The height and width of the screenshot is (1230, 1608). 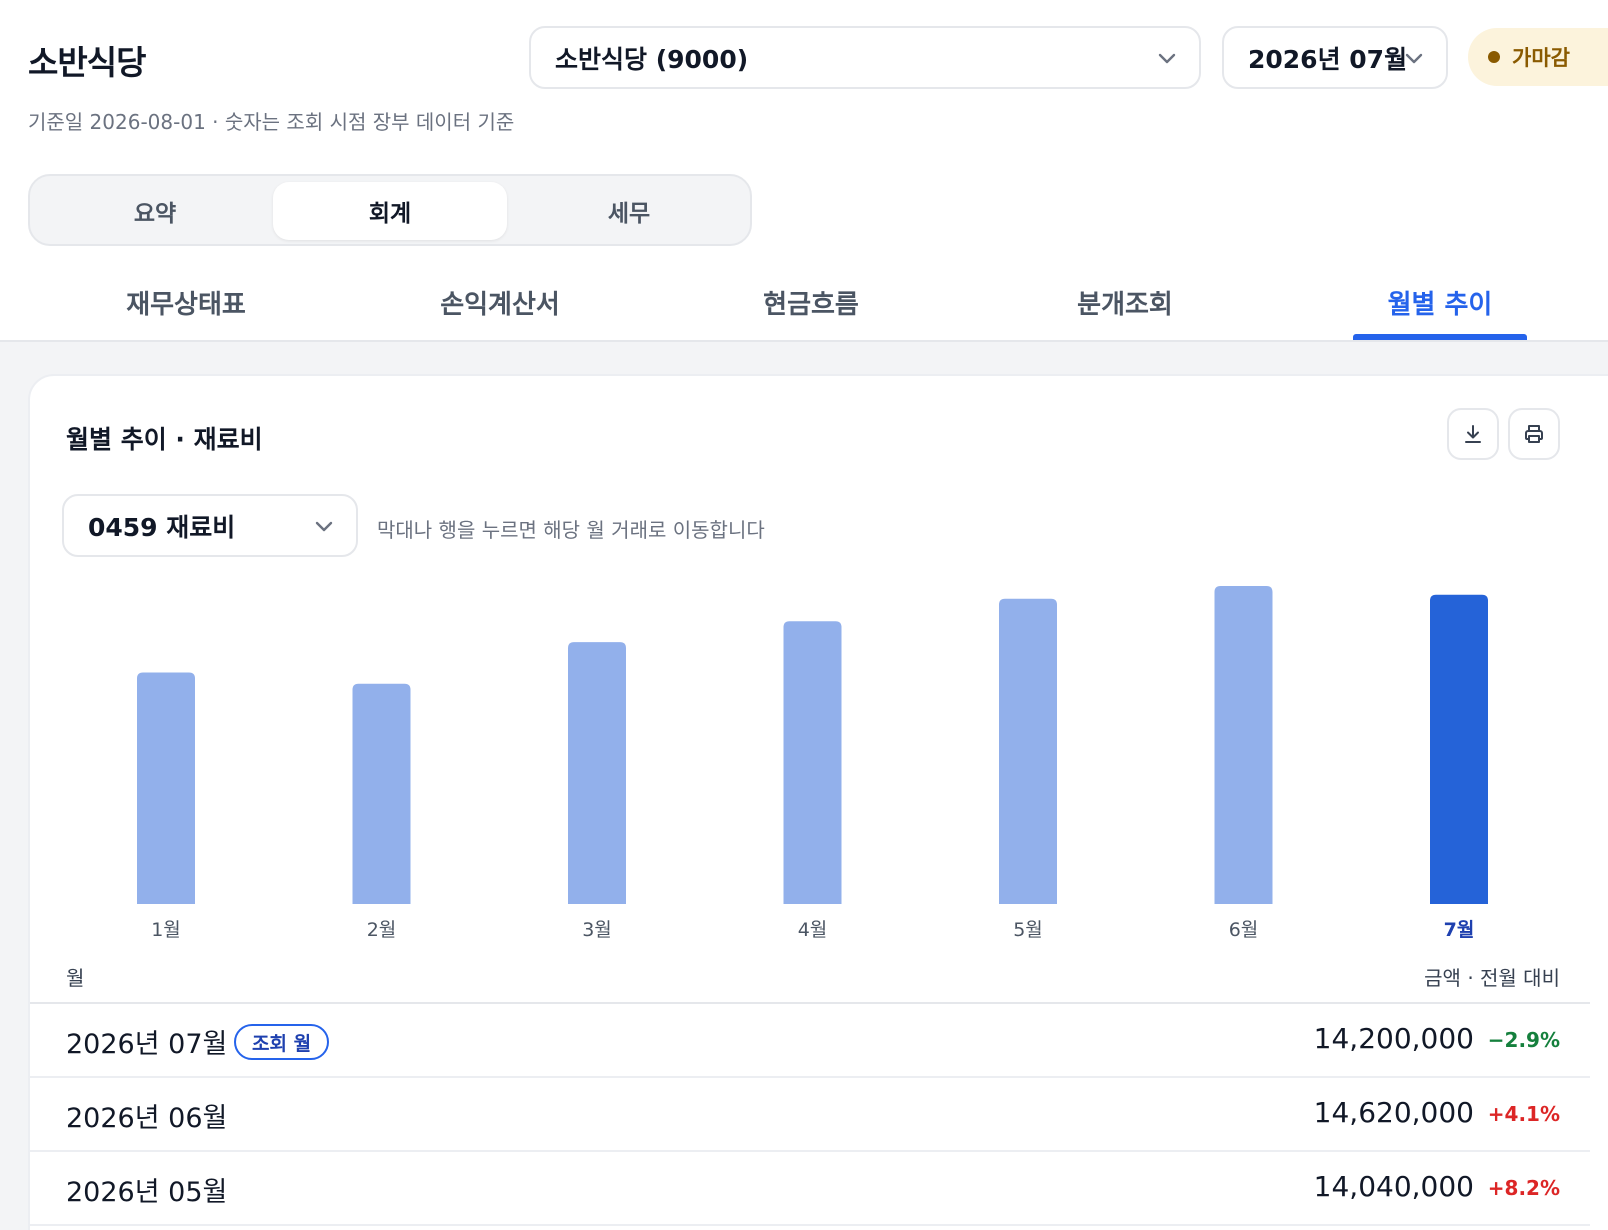 What do you see at coordinates (1523, 1040) in the screenshot?
I see `row-change: −2.9%` at bounding box center [1523, 1040].